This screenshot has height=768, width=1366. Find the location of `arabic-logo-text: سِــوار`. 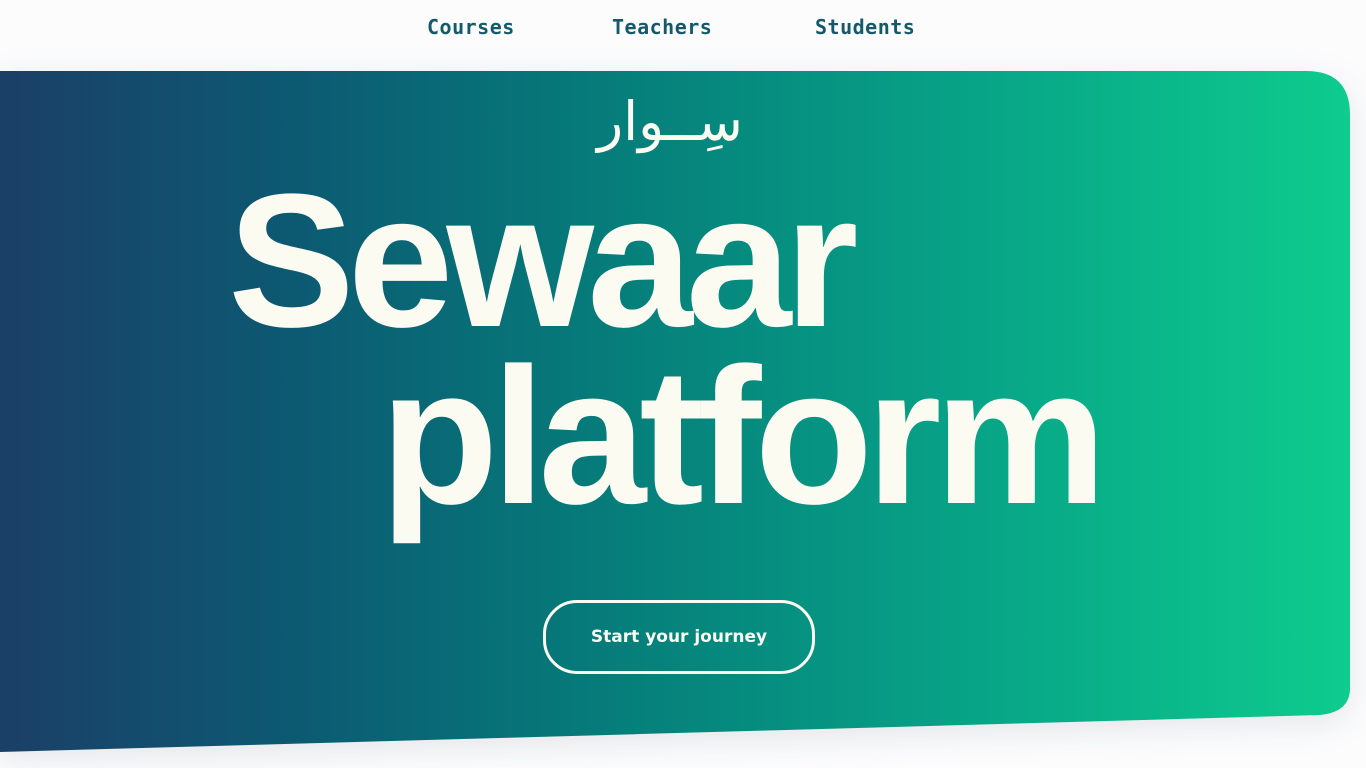

arabic-logo-text: سِــوار is located at coordinates (670, 121).